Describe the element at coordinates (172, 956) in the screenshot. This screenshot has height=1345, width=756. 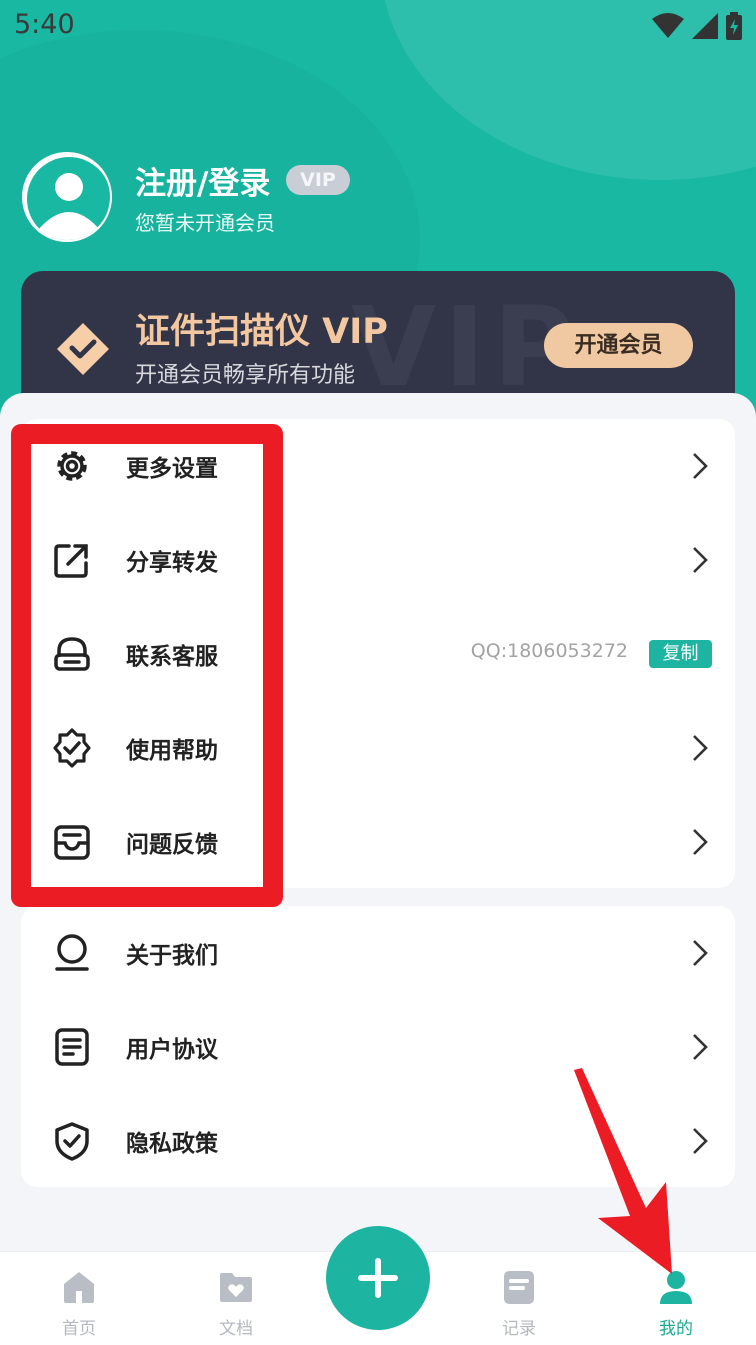
I see `menu-item-label: 关于我们` at that location.